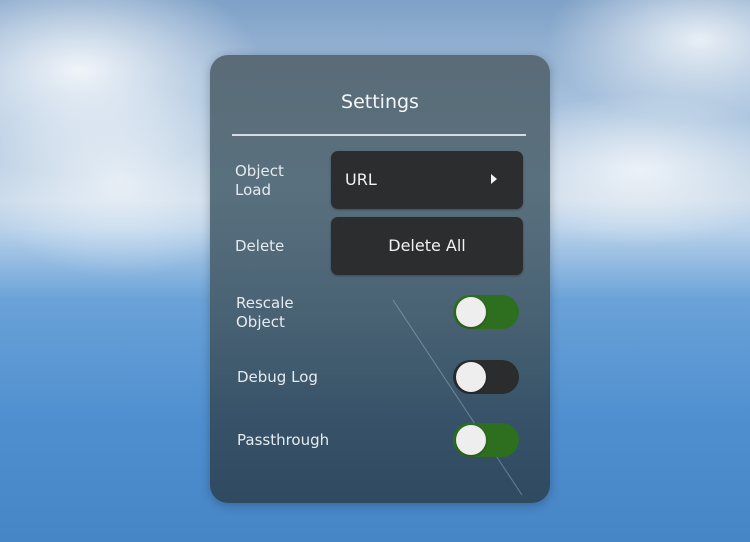 The width and height of the screenshot is (750, 542). I want to click on title-divider, so click(379, 135).